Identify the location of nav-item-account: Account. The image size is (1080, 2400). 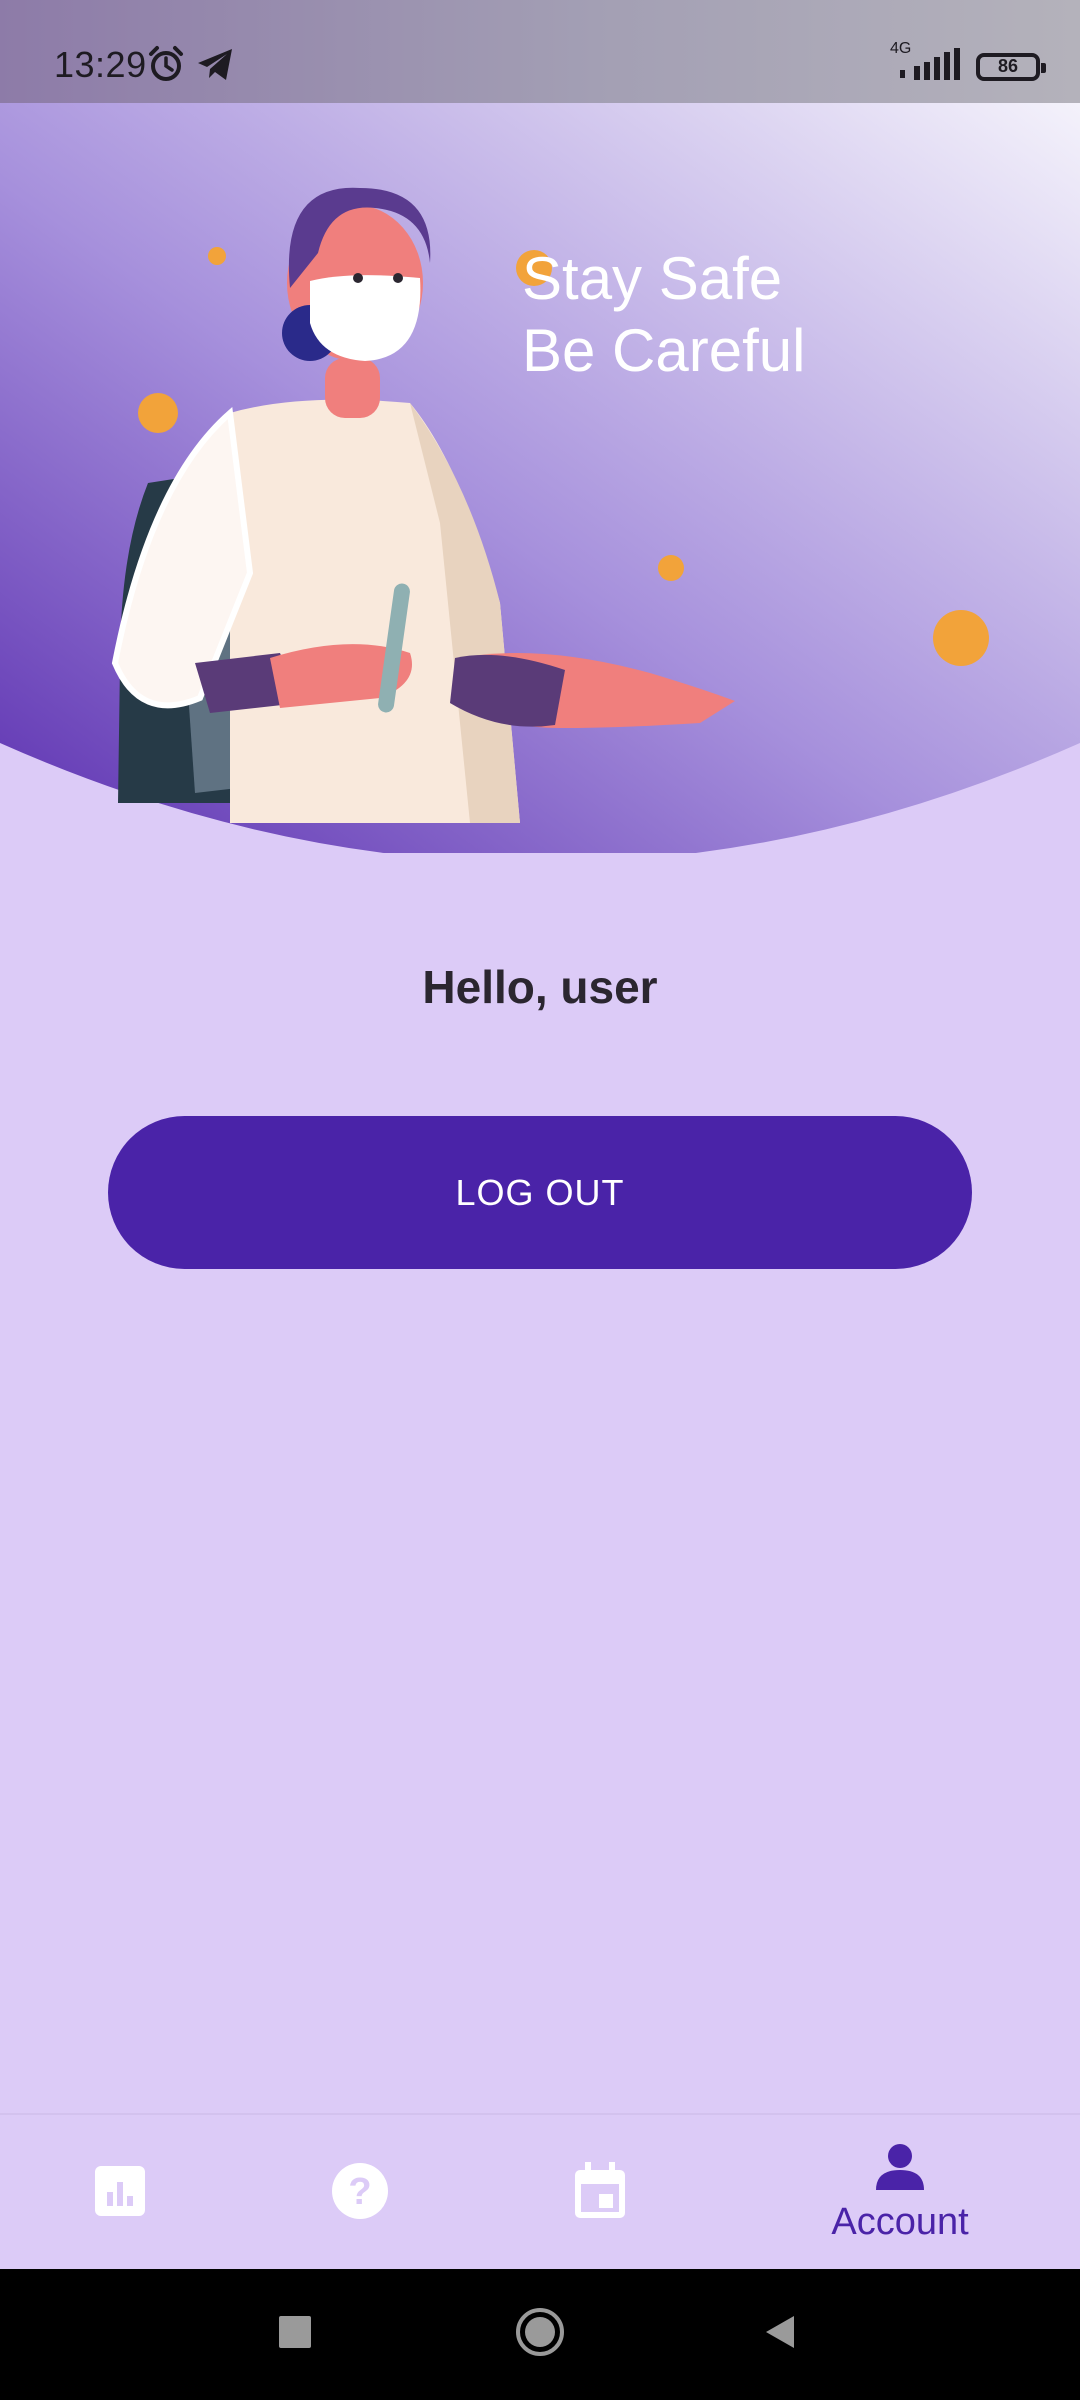
(900, 2193).